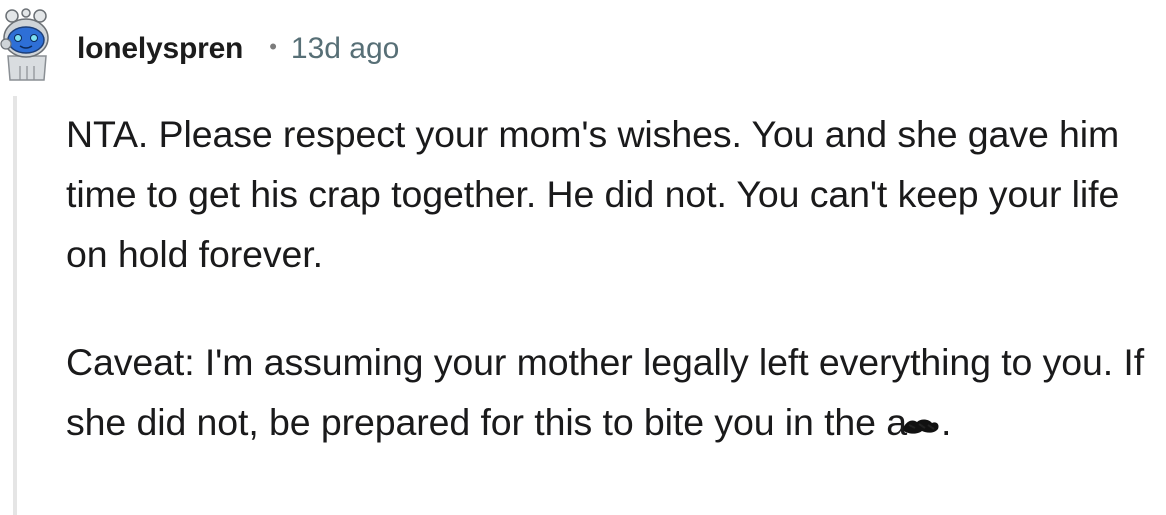 This screenshot has height=515, width=1166. Describe the element at coordinates (345, 48) in the screenshot. I see `timestamp: 13d ago` at that location.